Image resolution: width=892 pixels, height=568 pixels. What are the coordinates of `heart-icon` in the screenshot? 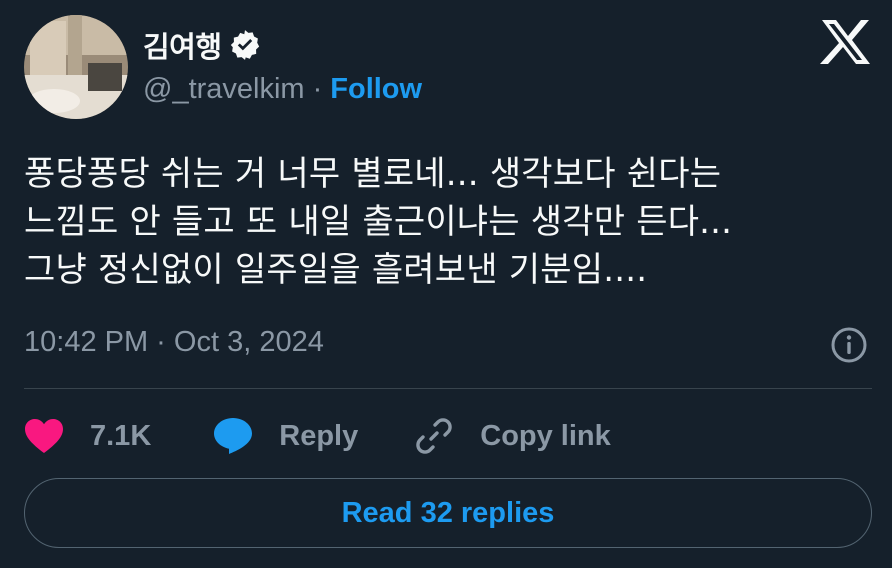 It's located at (44, 436).